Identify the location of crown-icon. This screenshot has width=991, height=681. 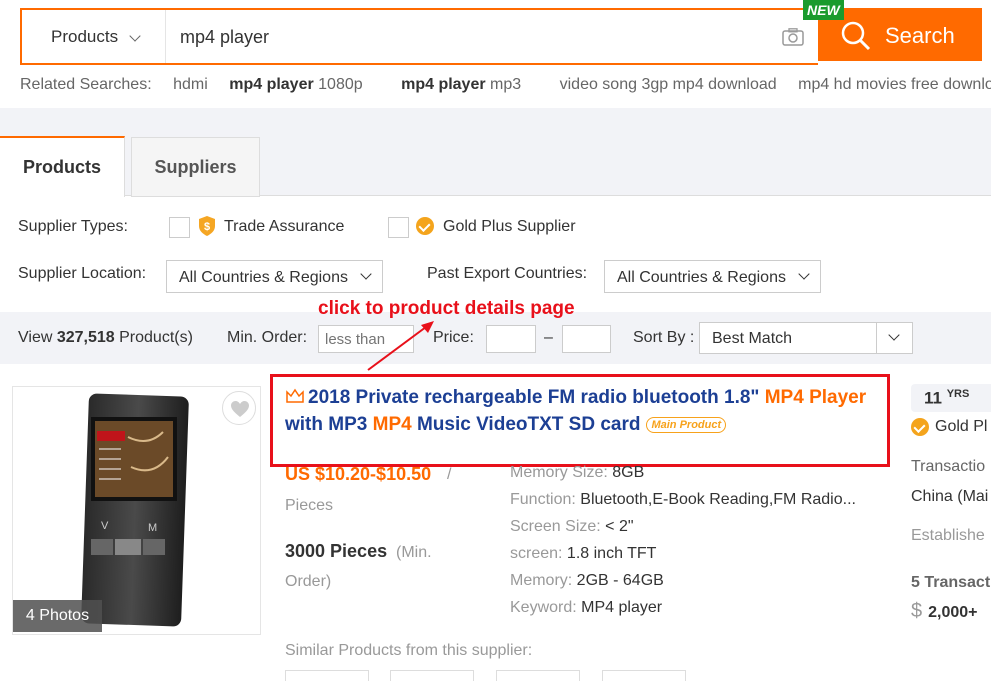
(295, 395).